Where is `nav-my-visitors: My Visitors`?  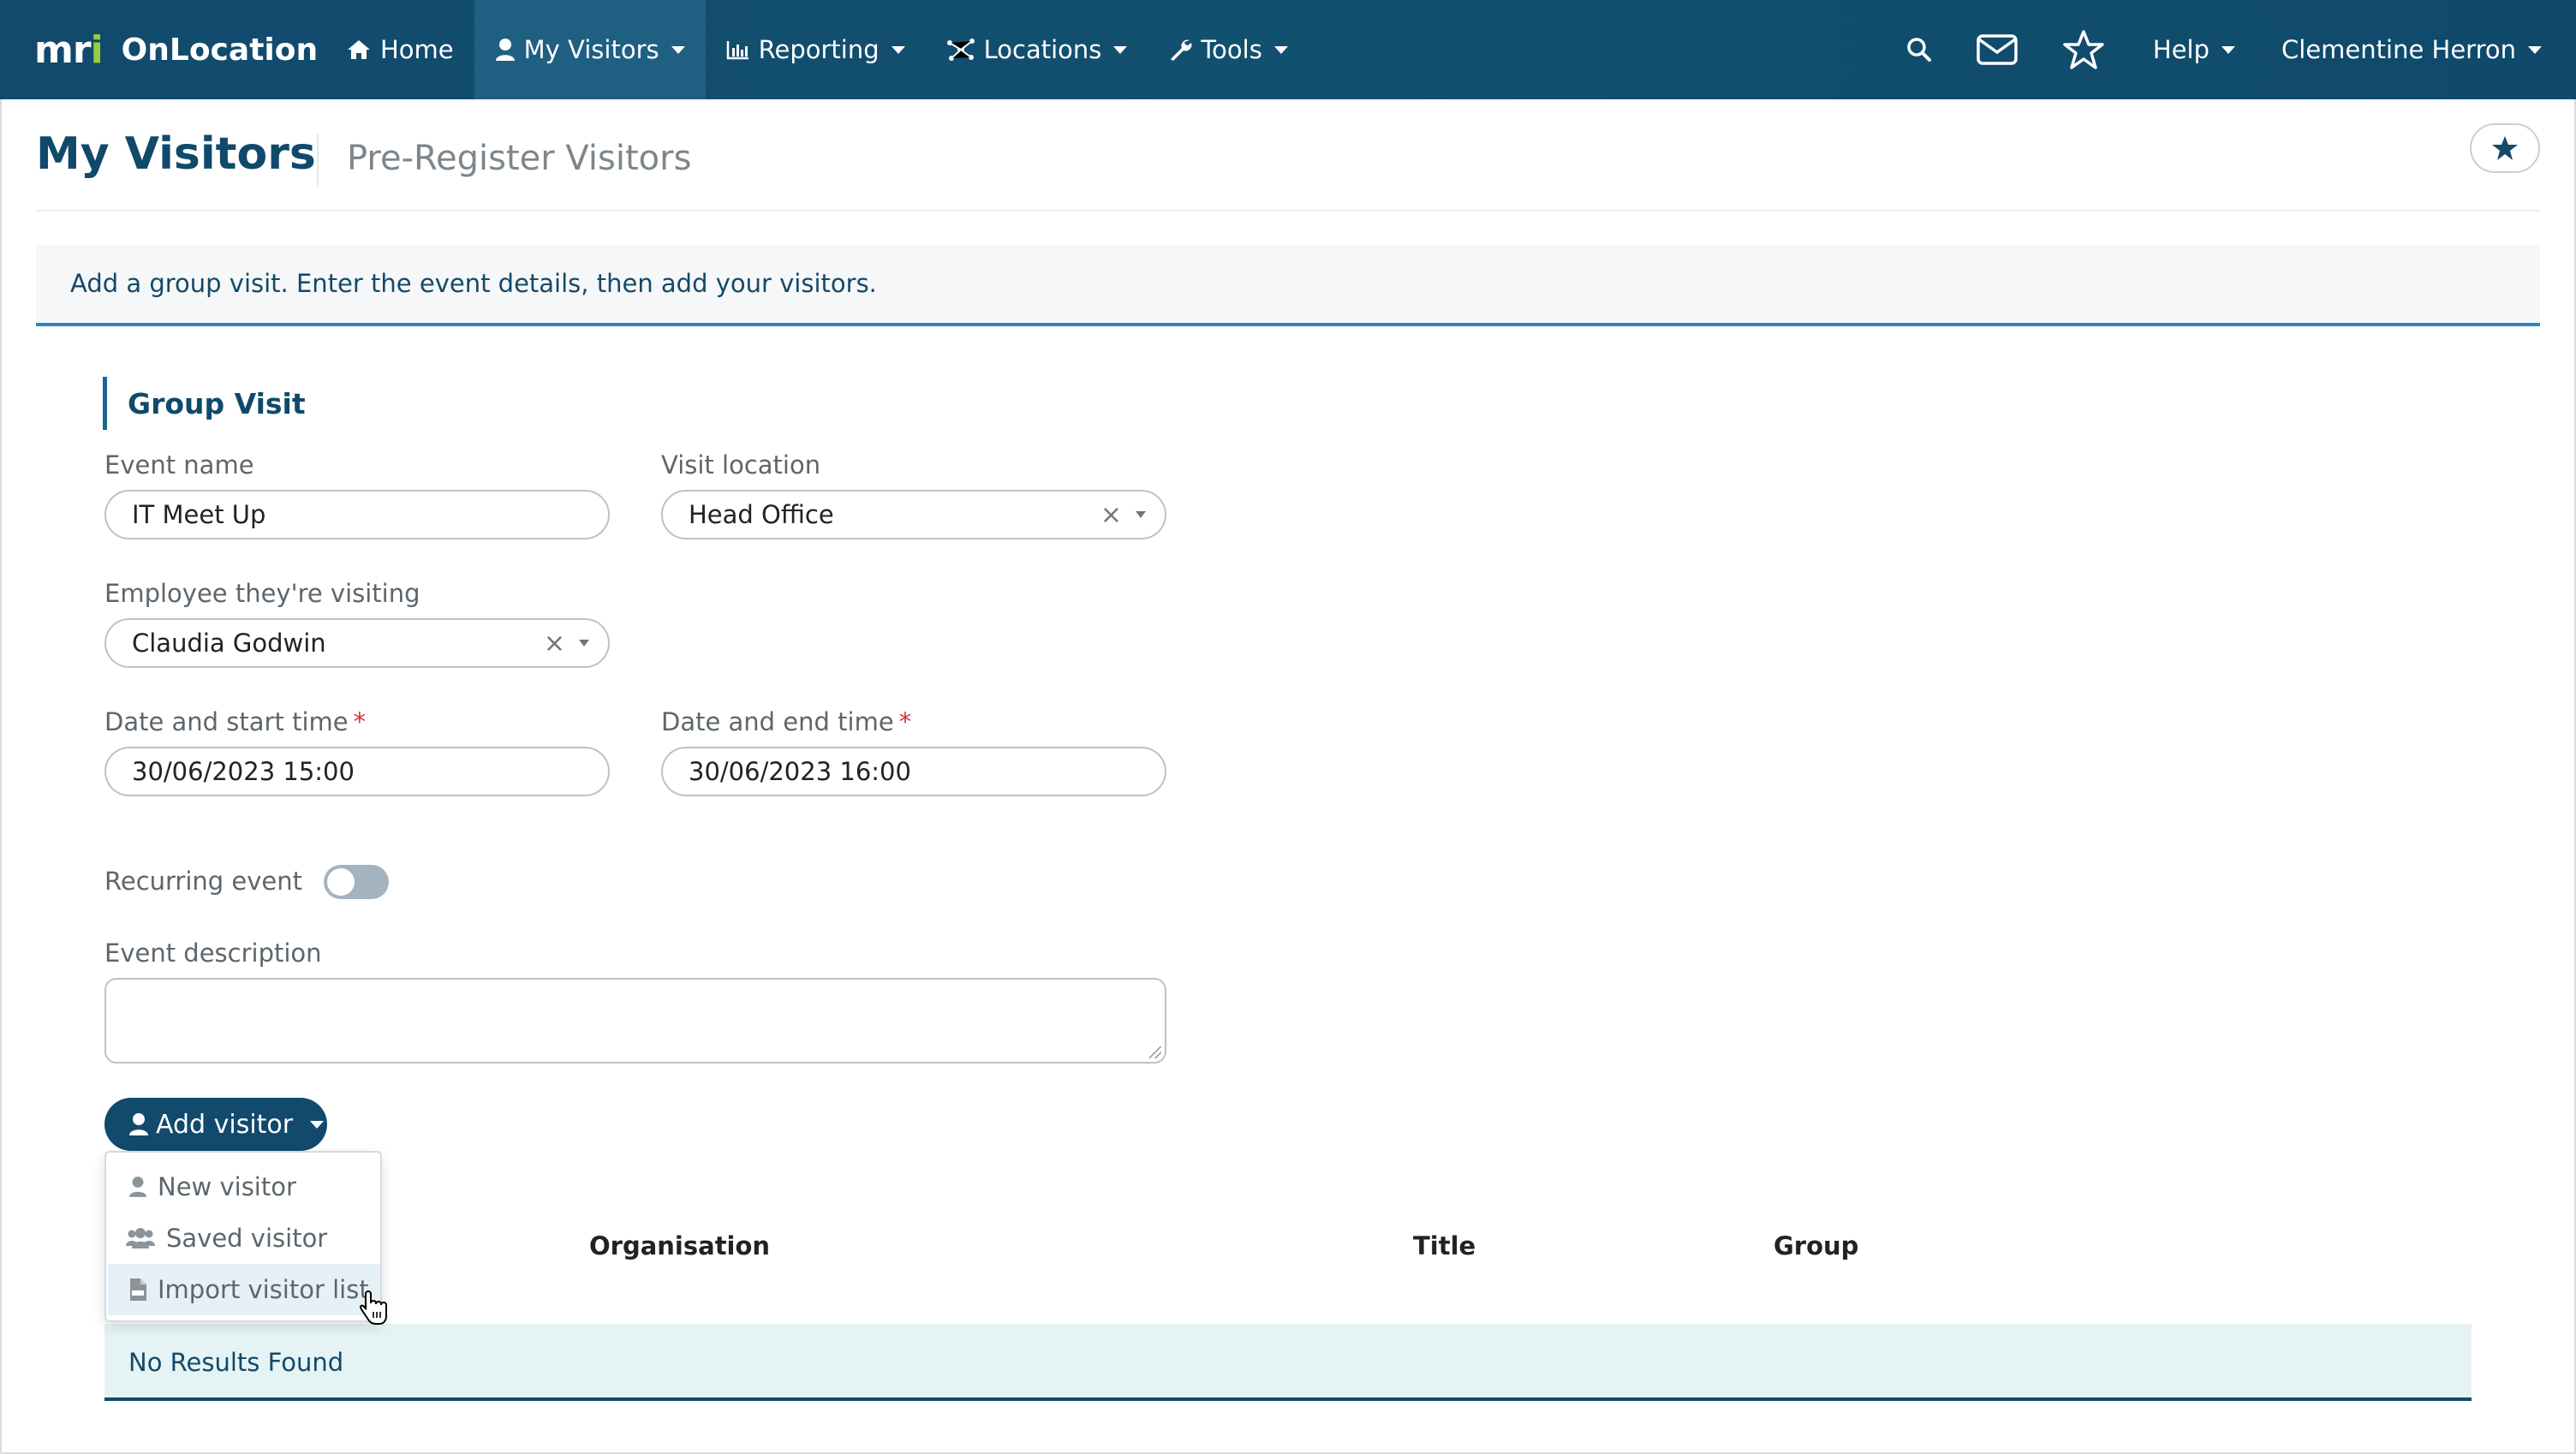 nav-my-visitors: My Visitors is located at coordinates (590, 49).